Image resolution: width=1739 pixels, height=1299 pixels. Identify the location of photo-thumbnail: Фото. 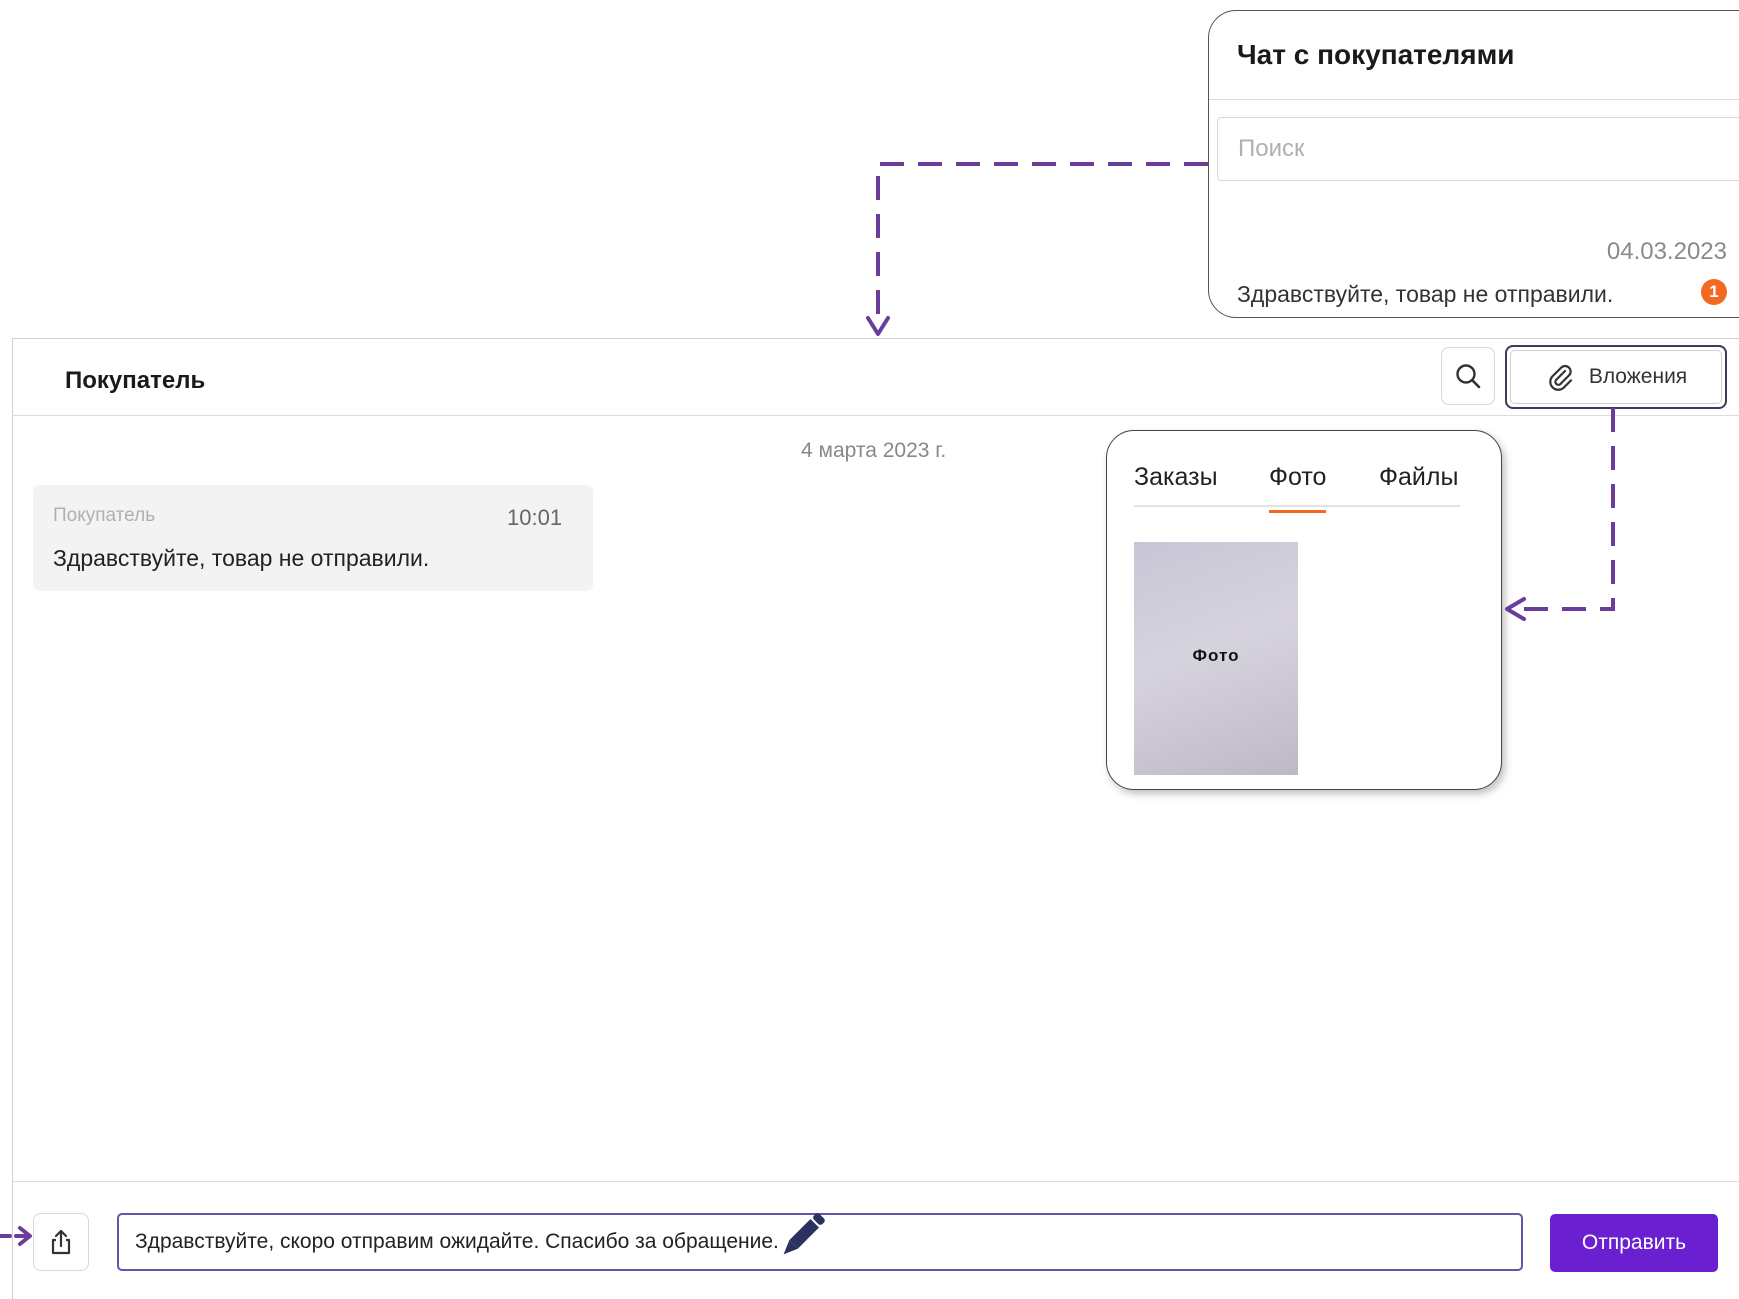
(1216, 658).